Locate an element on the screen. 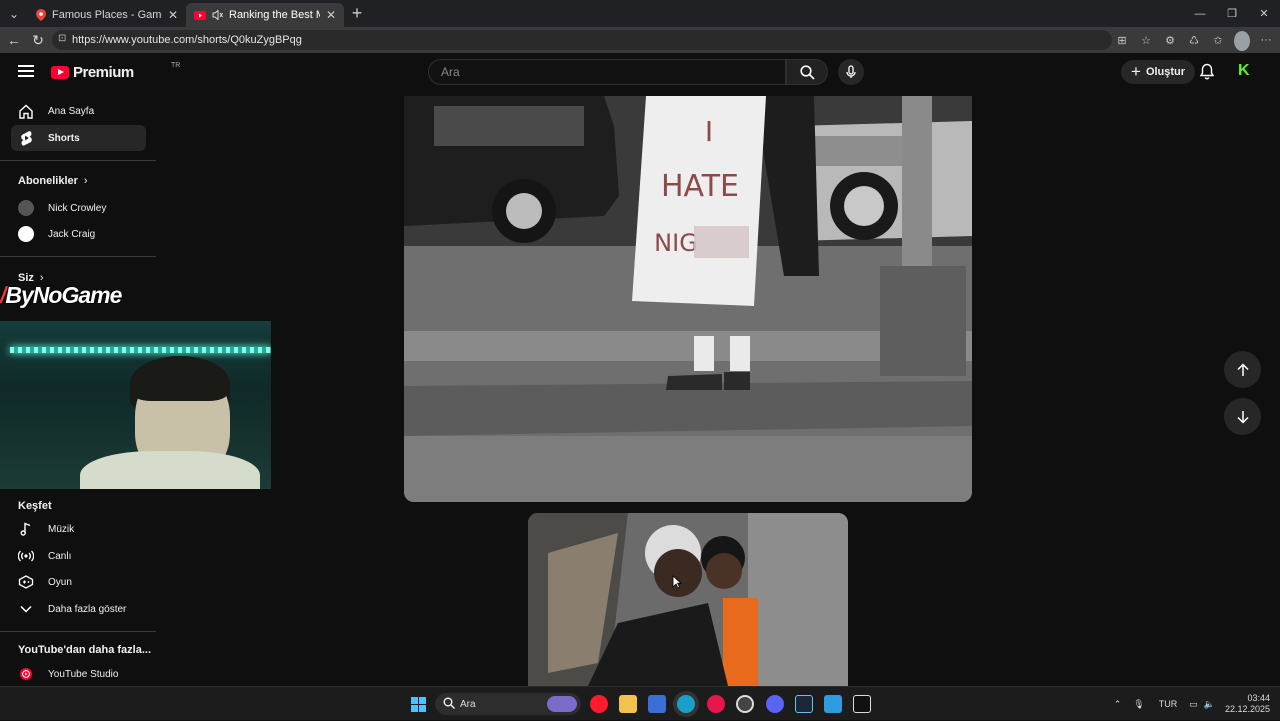  subscriptions-header: Abonelikler › is located at coordinates (53, 181).